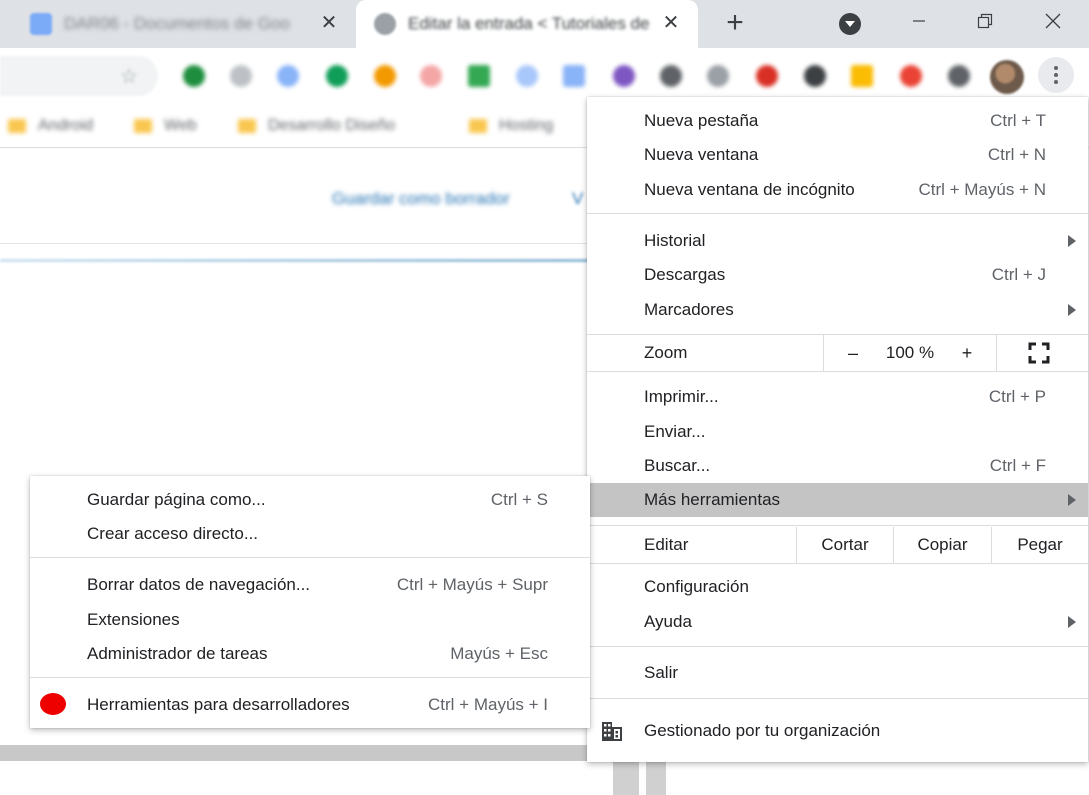  Describe the element at coordinates (472, 584) in the screenshot. I see `menu-item-shortcut: Ctrl + Mayús + Supr` at that location.